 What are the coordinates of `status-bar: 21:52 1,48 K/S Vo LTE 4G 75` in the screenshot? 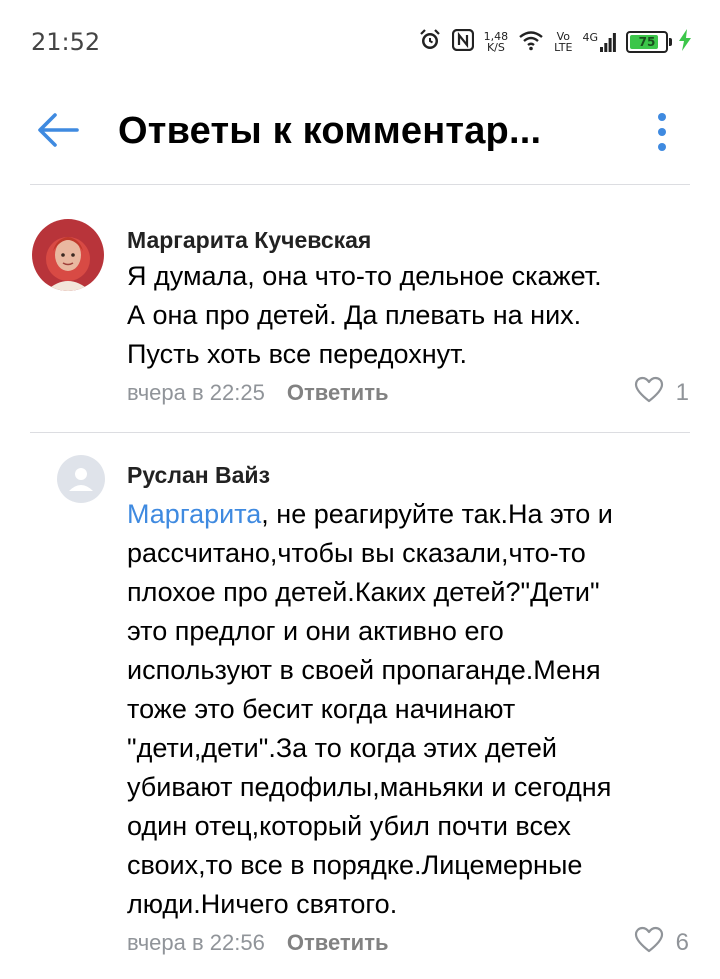 It's located at (360, 42).